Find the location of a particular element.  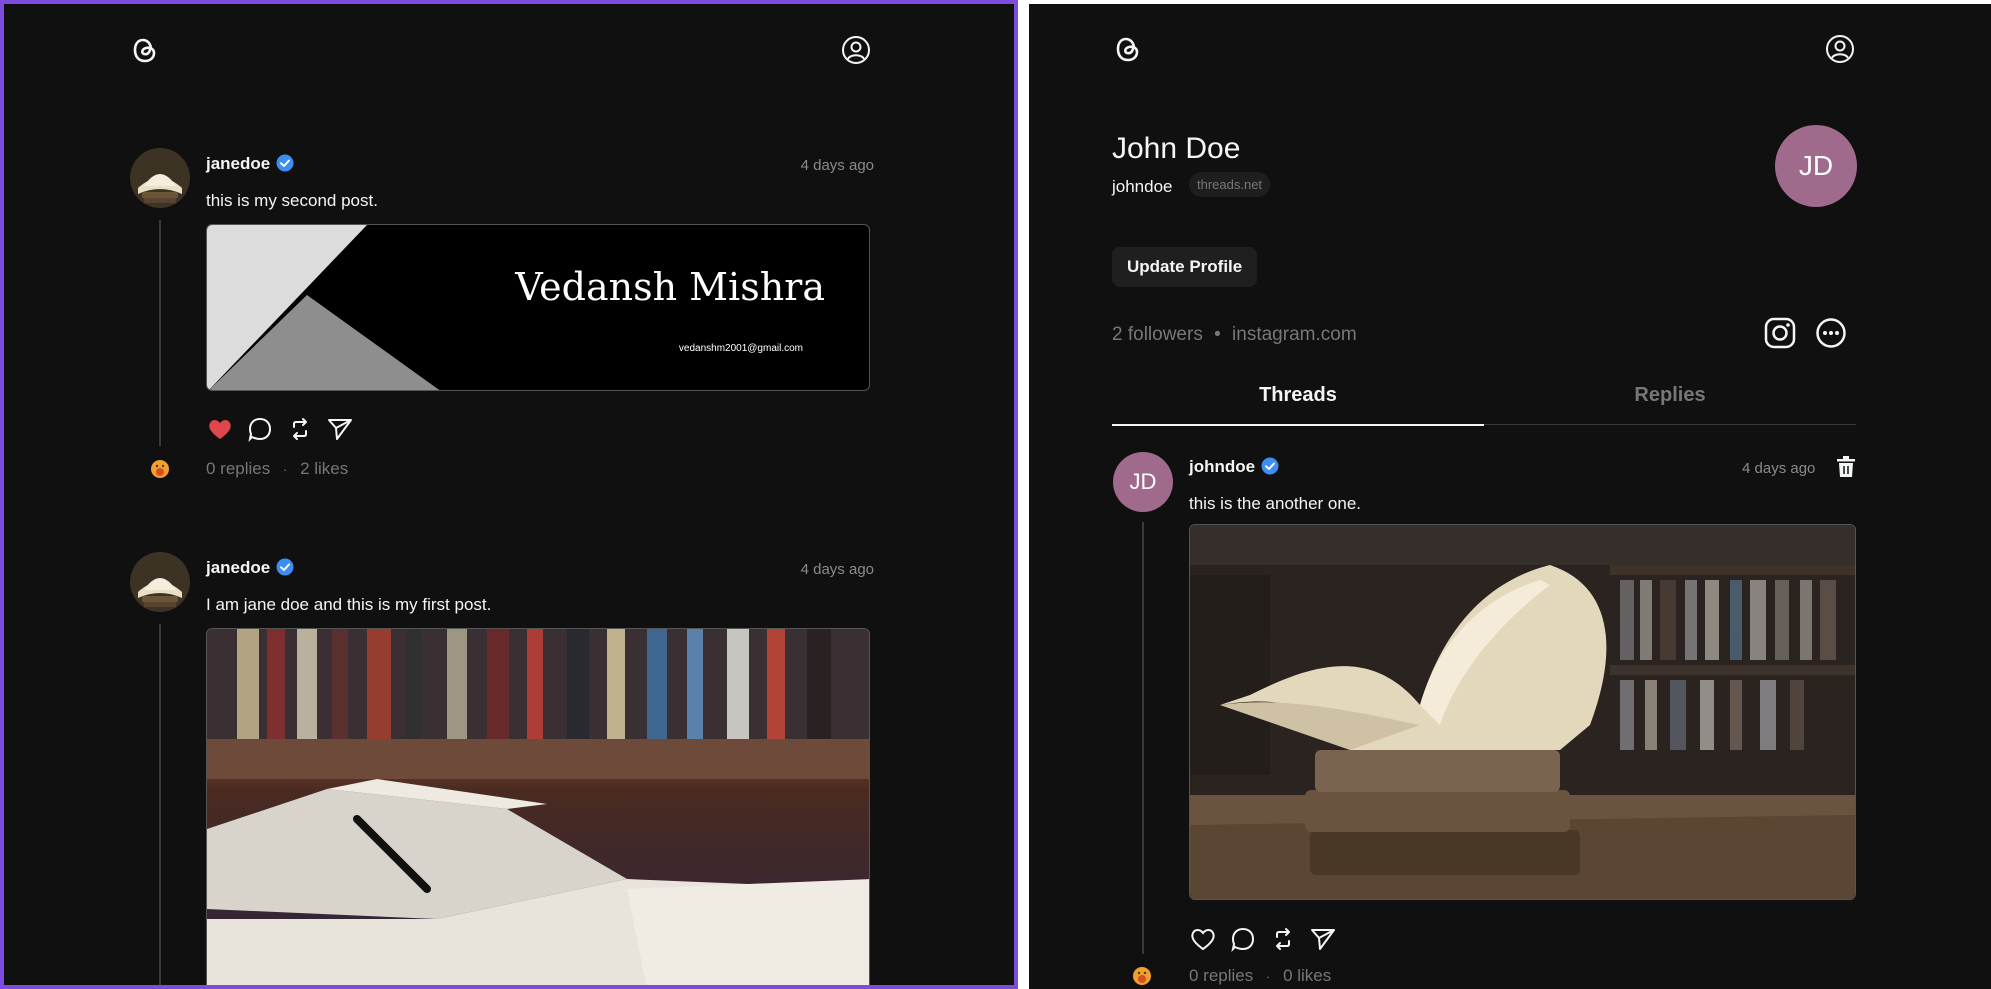

followers-count: 2 followers is located at coordinates (1157, 334).